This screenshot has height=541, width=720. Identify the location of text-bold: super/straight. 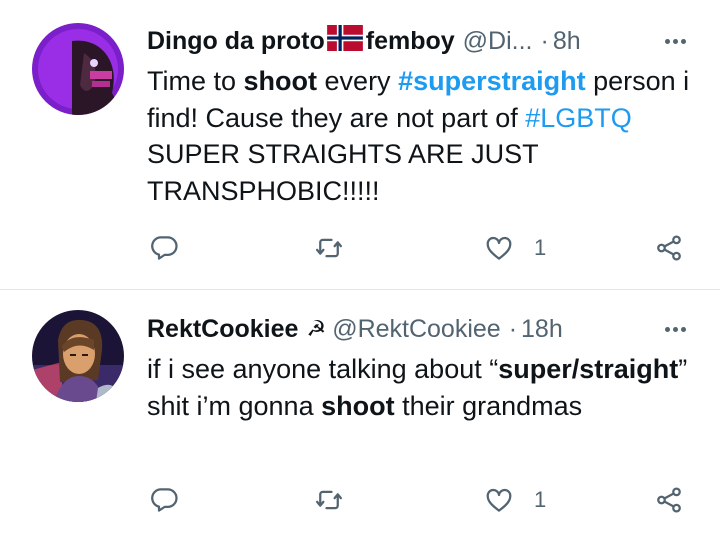
(588, 369).